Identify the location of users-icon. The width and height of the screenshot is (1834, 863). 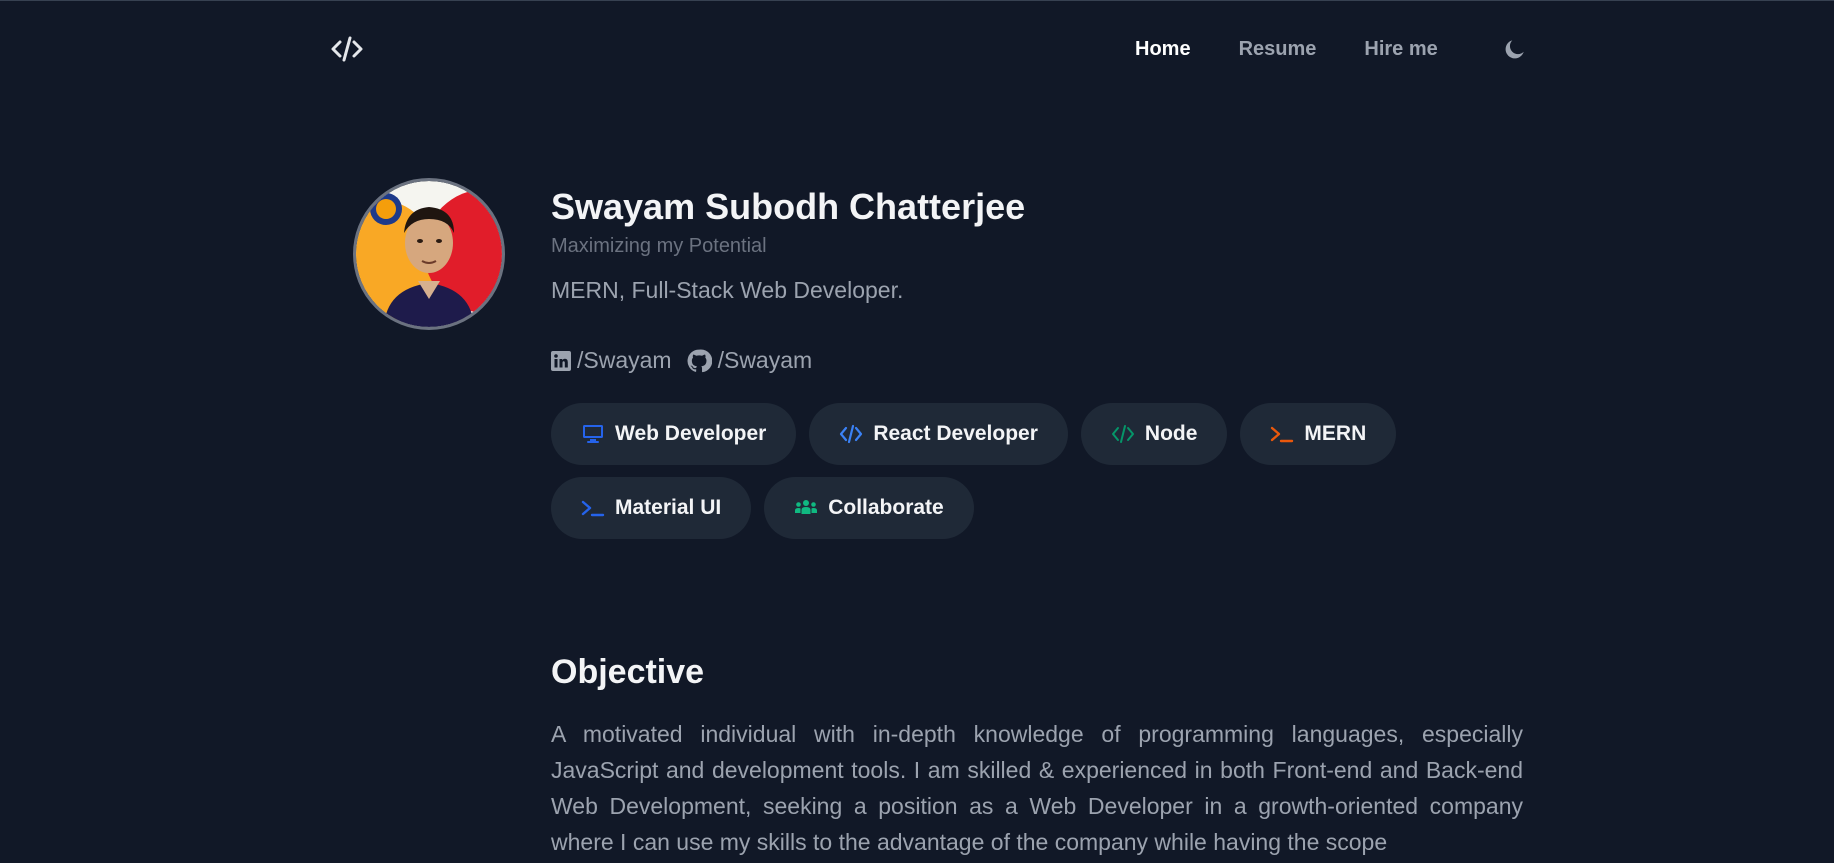
(806, 508).